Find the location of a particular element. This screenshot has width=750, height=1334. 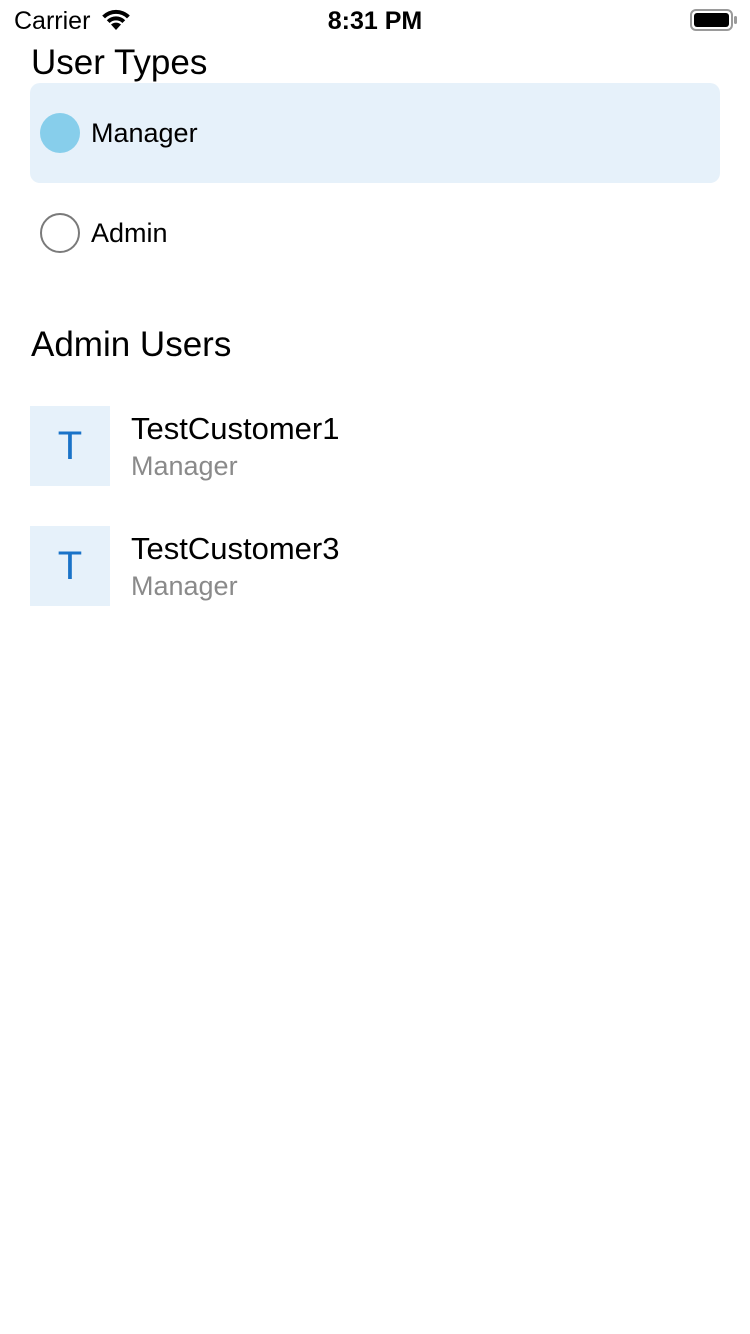

user-name: TestCustomer3 is located at coordinates (235, 548).